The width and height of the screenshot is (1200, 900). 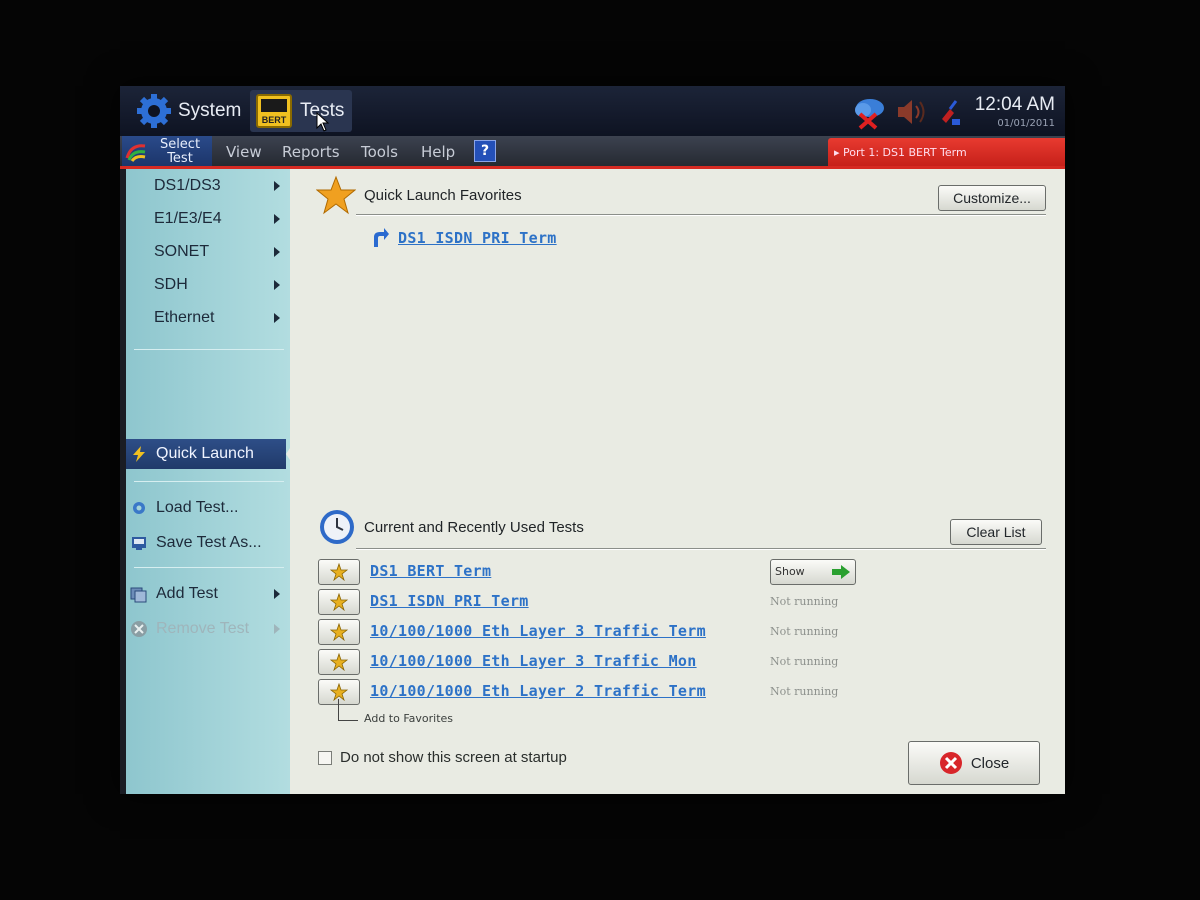 What do you see at coordinates (911, 112) in the screenshot?
I see `speaker-icon` at bounding box center [911, 112].